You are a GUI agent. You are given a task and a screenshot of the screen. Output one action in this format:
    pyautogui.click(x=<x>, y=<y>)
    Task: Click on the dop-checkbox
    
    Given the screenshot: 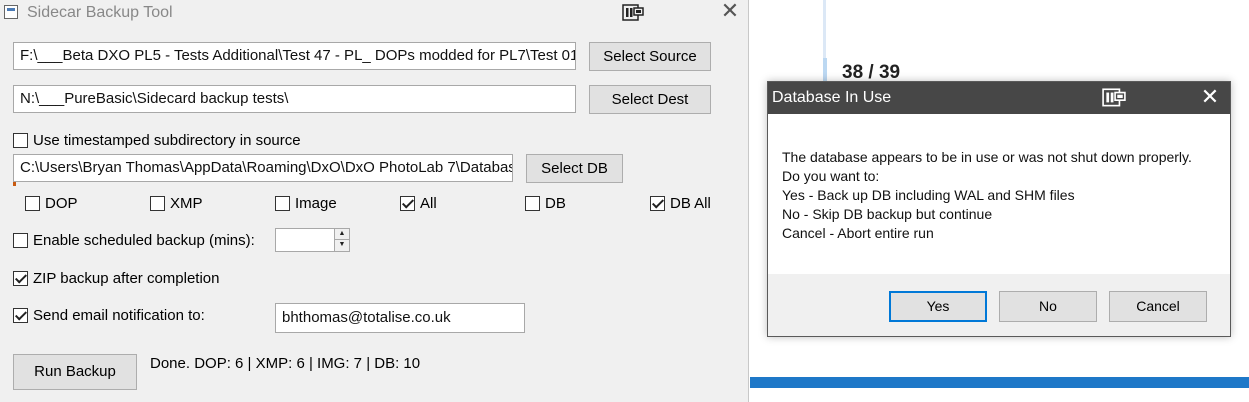 What is the action you would take?
    pyautogui.click(x=32, y=203)
    